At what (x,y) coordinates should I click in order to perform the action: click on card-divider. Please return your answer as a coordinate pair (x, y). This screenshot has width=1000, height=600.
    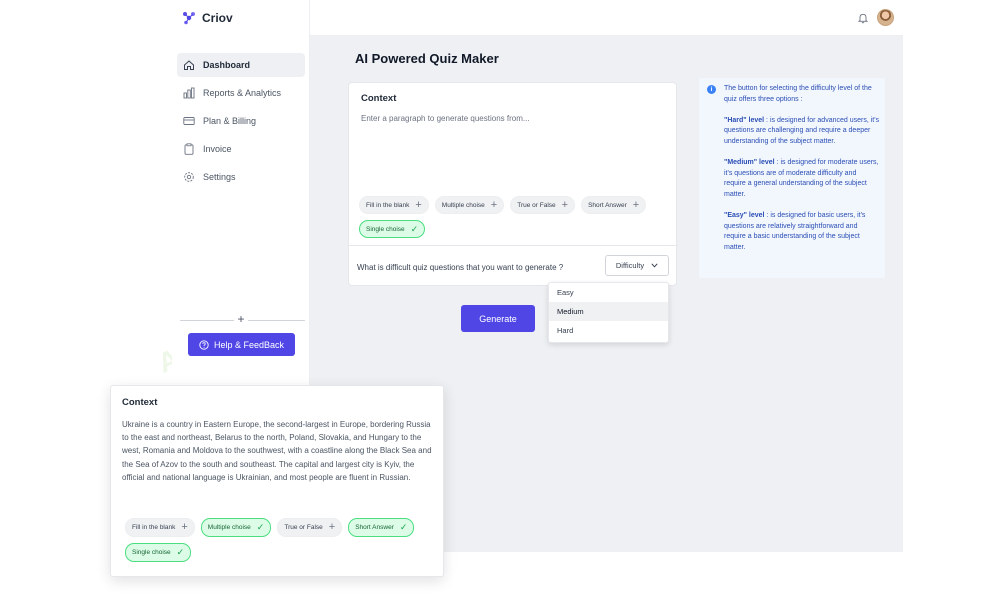
    Looking at the image, I should click on (513, 245).